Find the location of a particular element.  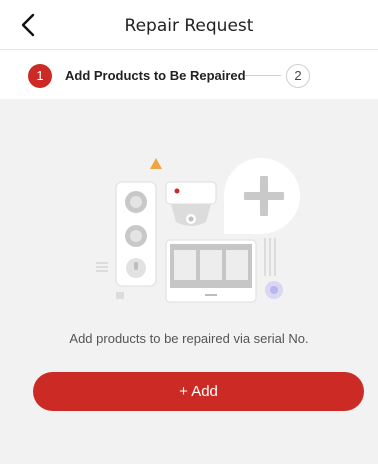

nvr-device is located at coordinates (211, 271).